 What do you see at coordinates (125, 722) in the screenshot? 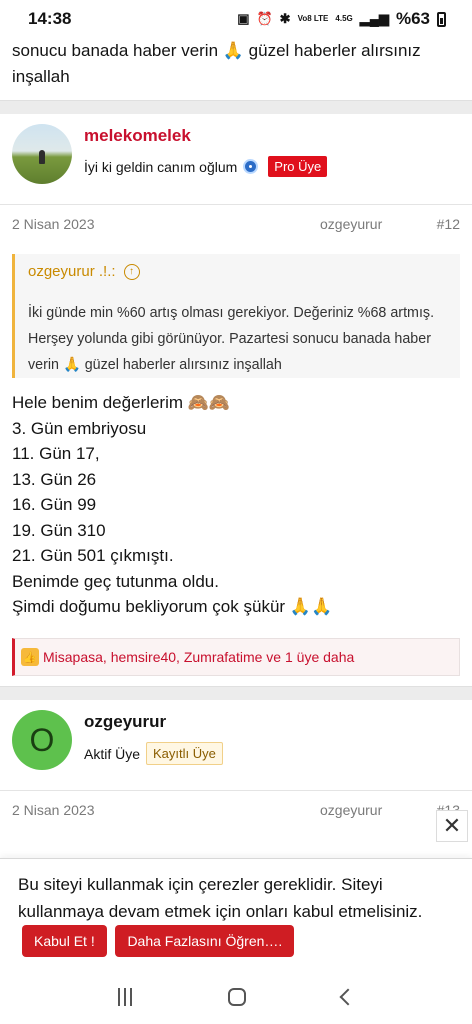
I see `username: ozgeyurur` at bounding box center [125, 722].